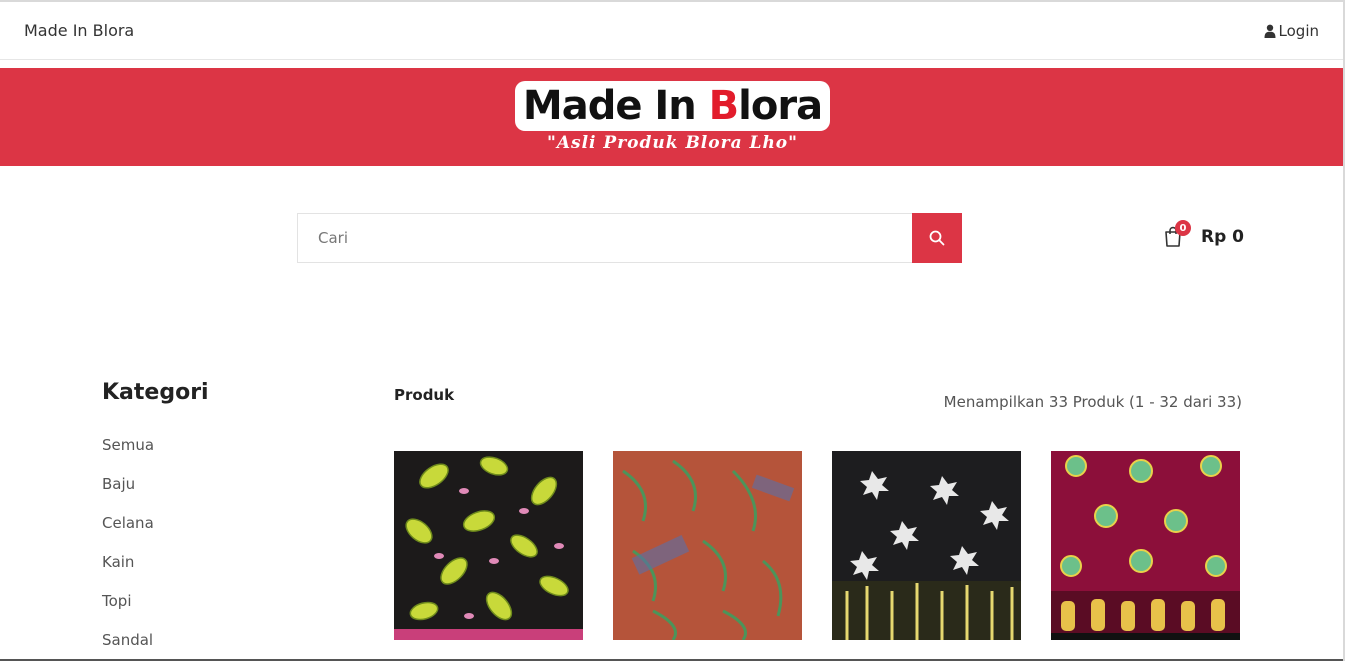 This screenshot has width=1345, height=661. What do you see at coordinates (79, 30) in the screenshot?
I see `brand-link: Made In Blora` at bounding box center [79, 30].